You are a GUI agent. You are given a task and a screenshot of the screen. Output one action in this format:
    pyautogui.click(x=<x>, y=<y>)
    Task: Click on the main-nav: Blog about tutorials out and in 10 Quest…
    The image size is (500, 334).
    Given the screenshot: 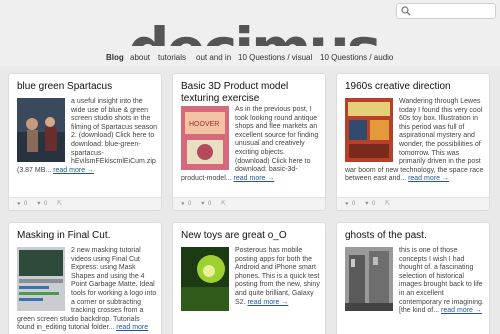 What is the action you would take?
    pyautogui.click(x=250, y=58)
    